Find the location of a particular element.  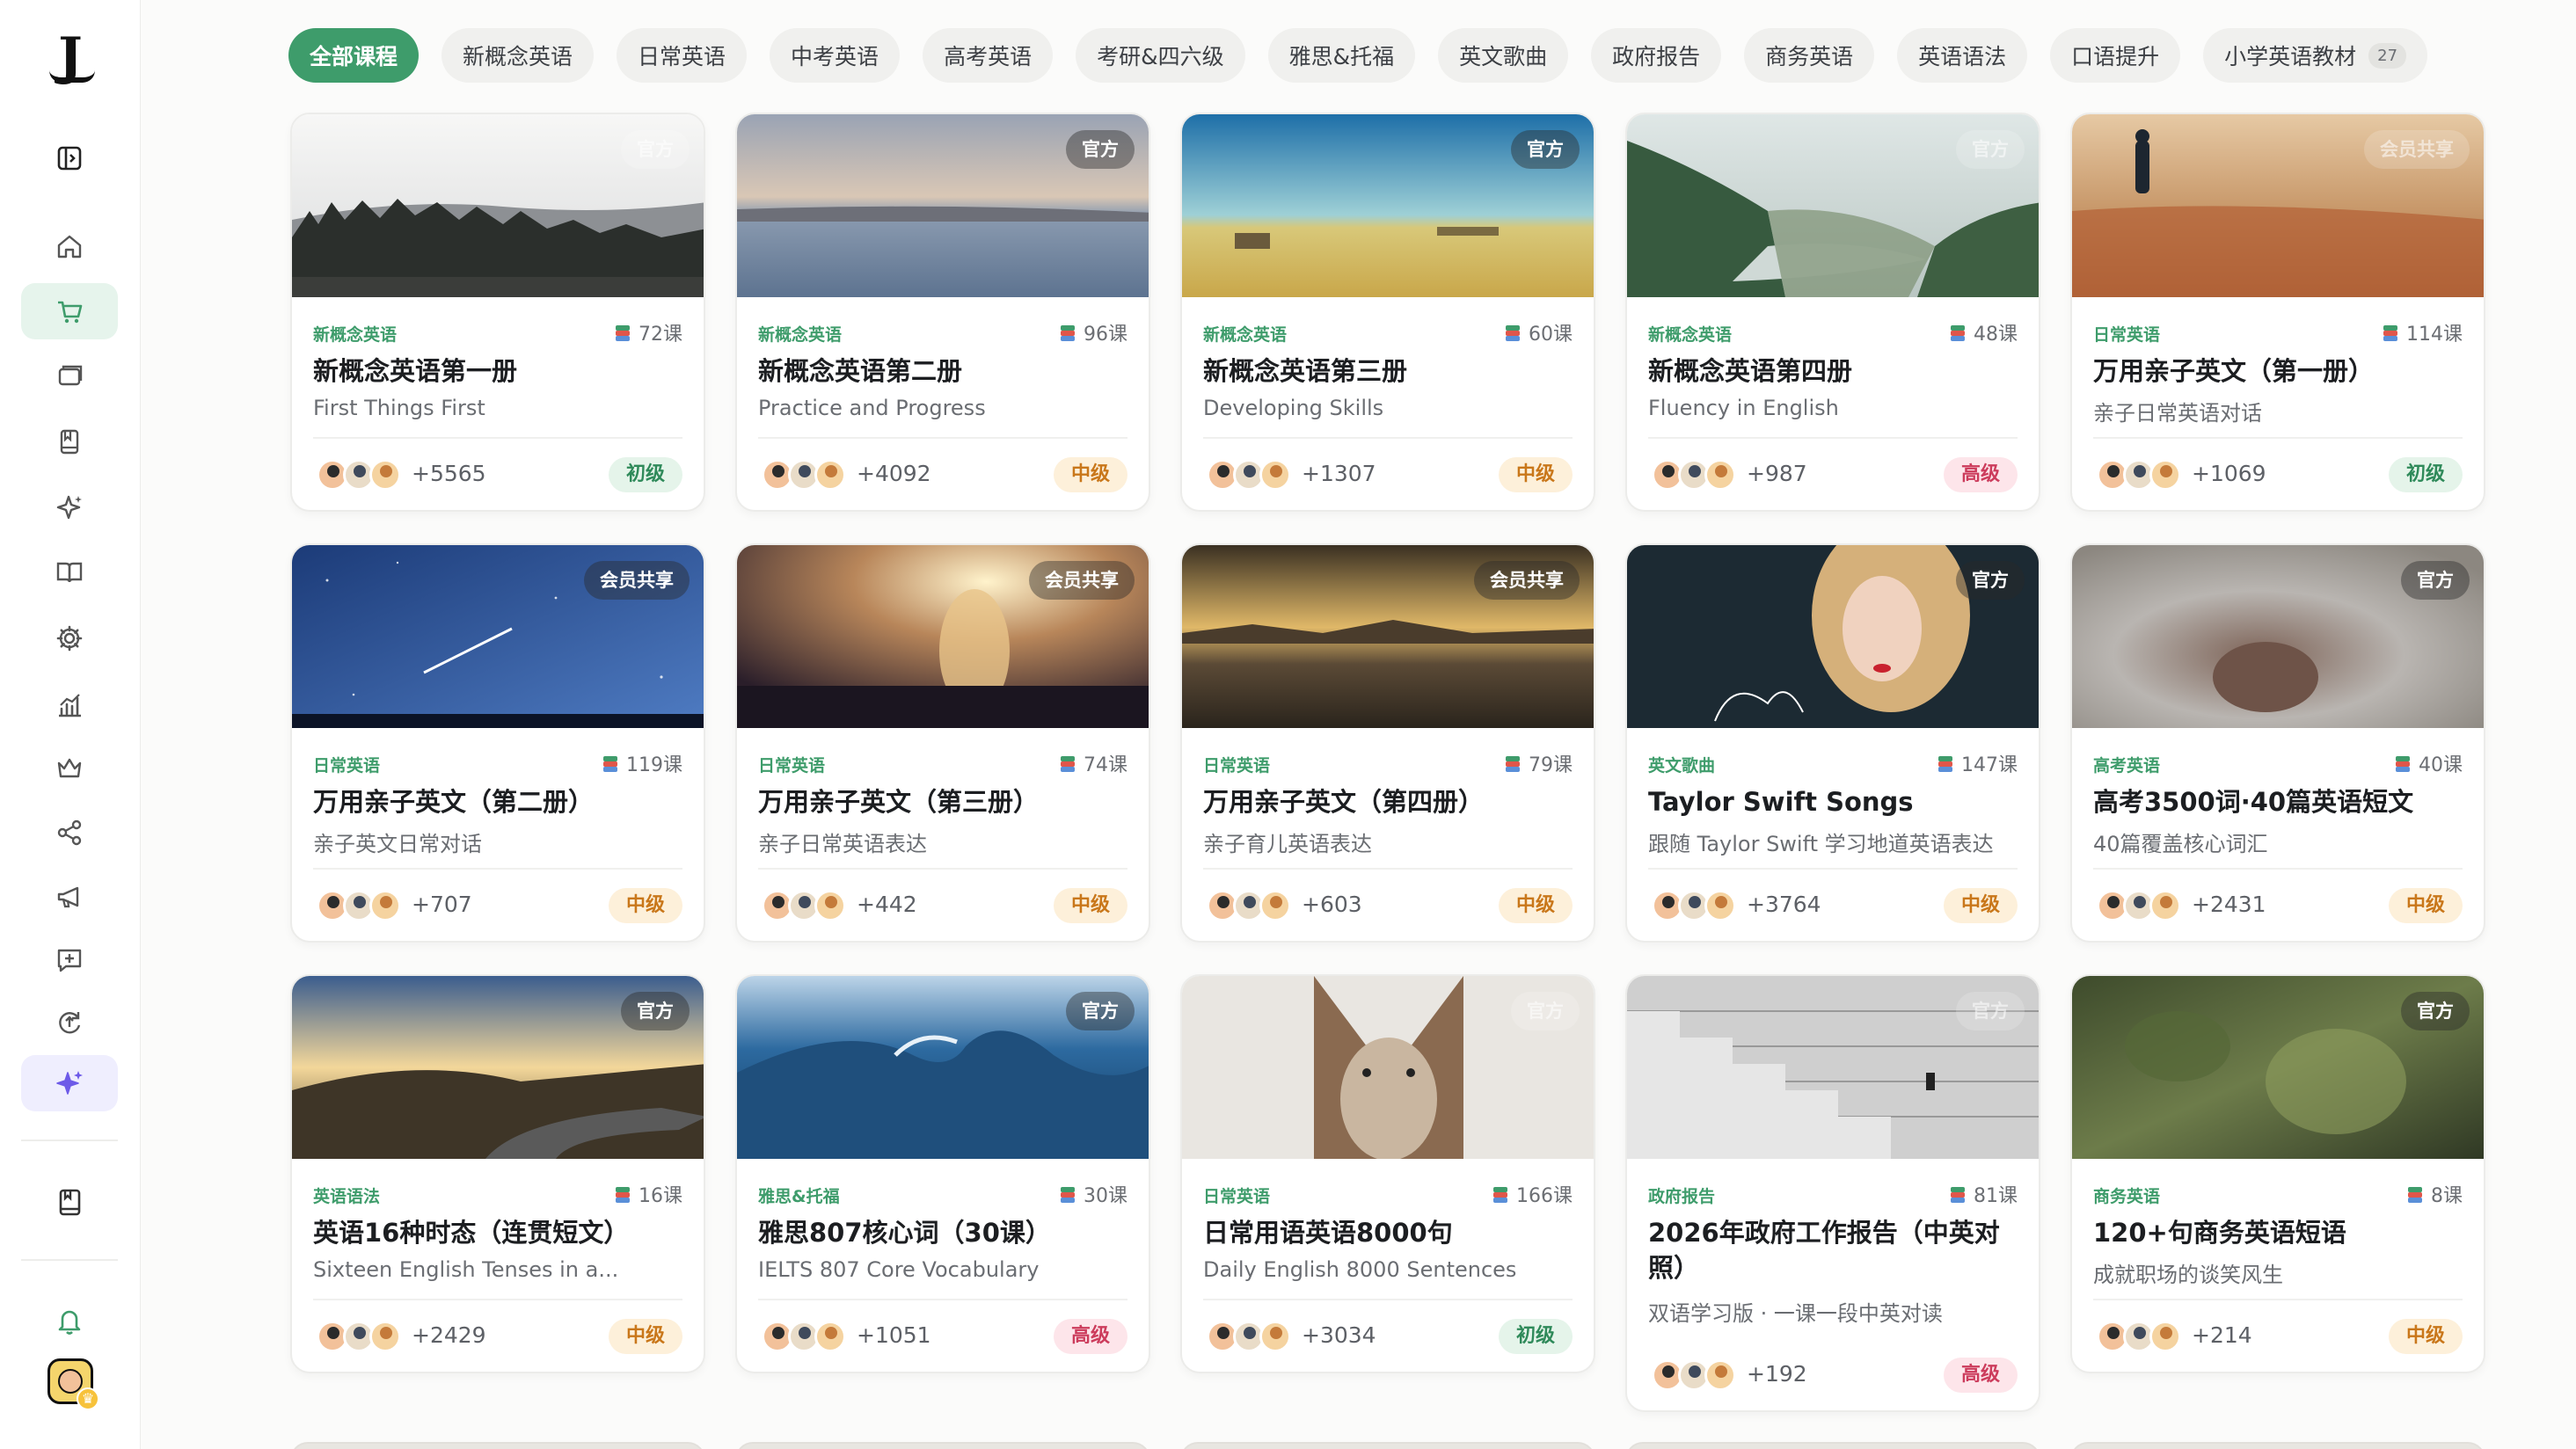

difficulty-badge: 高级 is located at coordinates (1980, 474).